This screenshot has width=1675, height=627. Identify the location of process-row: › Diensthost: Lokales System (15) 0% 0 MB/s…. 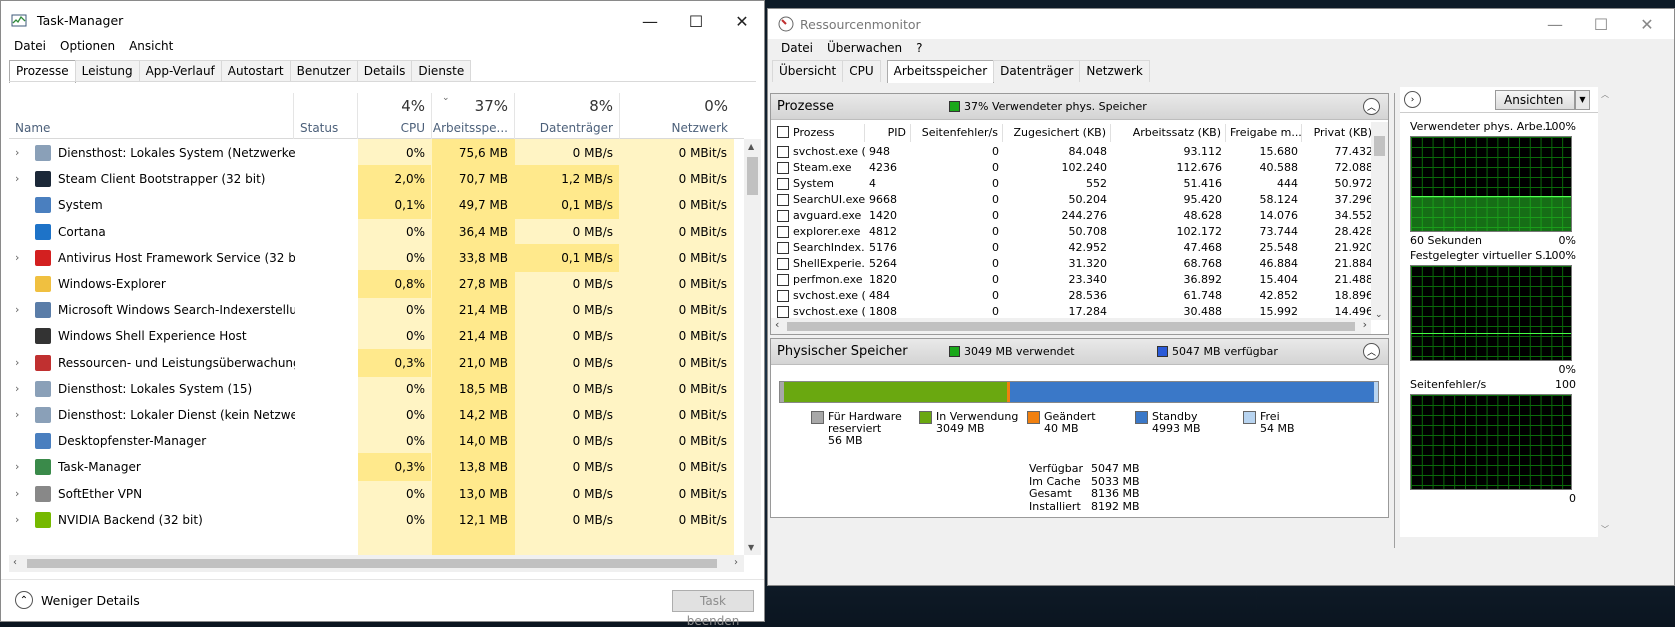
(376, 389).